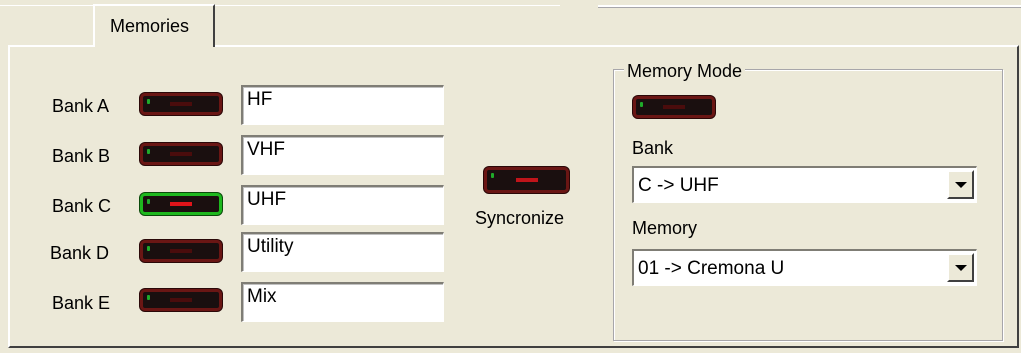  What do you see at coordinates (711, 268) in the screenshot?
I see `memory-select-value: 01 -> Cremona U` at bounding box center [711, 268].